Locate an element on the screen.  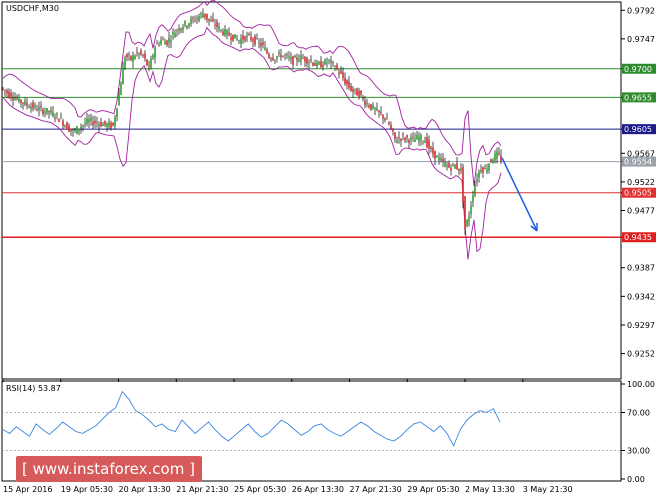
time-tick-label: 20 Apr 13:30 is located at coordinates (145, 489).